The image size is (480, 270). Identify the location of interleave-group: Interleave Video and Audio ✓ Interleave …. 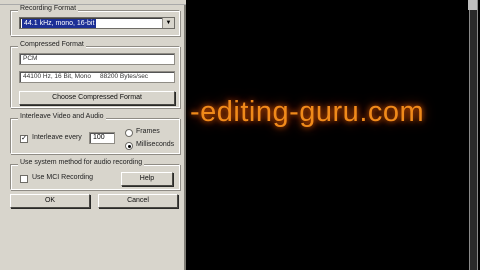
(95, 133).